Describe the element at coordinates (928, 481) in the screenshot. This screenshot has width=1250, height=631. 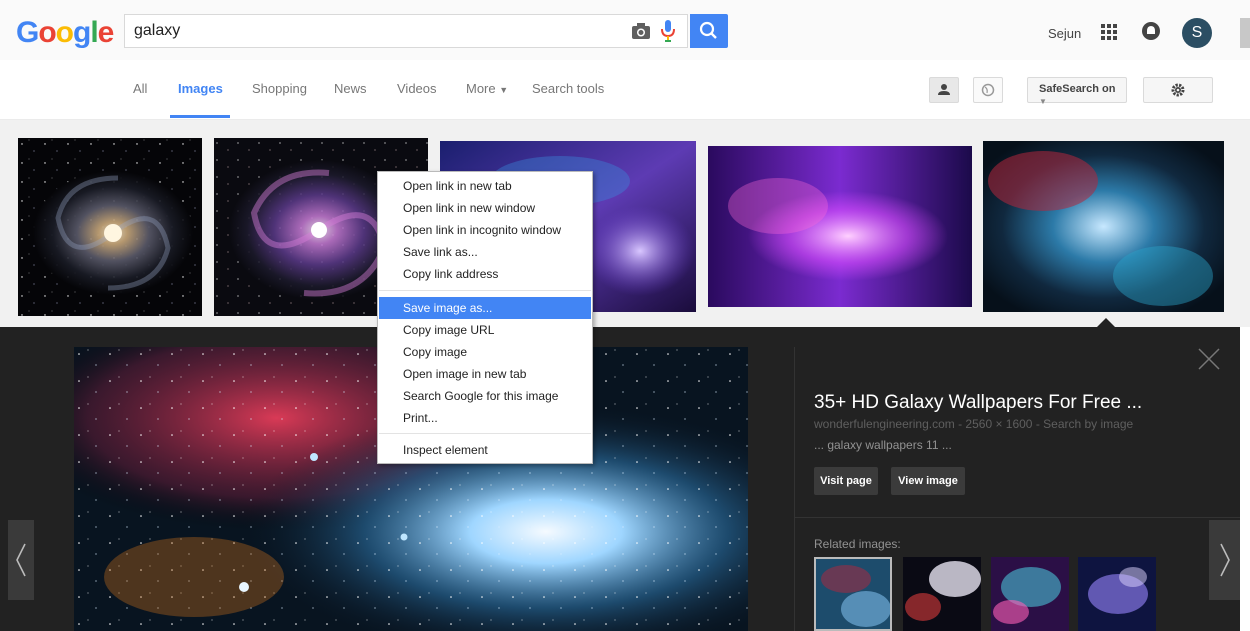
I see `view-image-button: View image` at that location.